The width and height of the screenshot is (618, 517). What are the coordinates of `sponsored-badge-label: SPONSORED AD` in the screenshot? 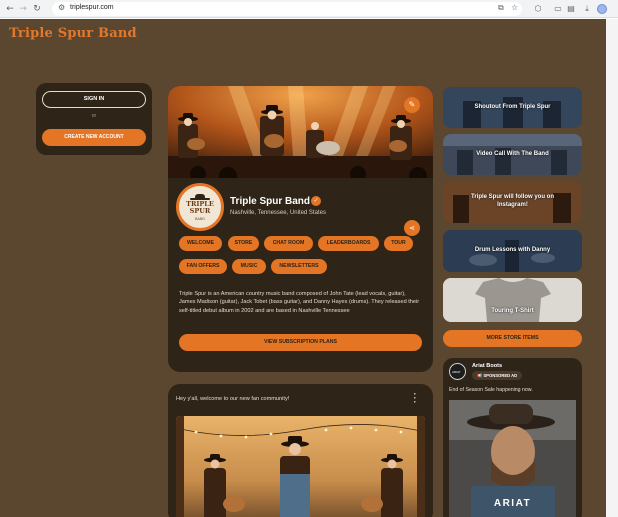 It's located at (500, 375).